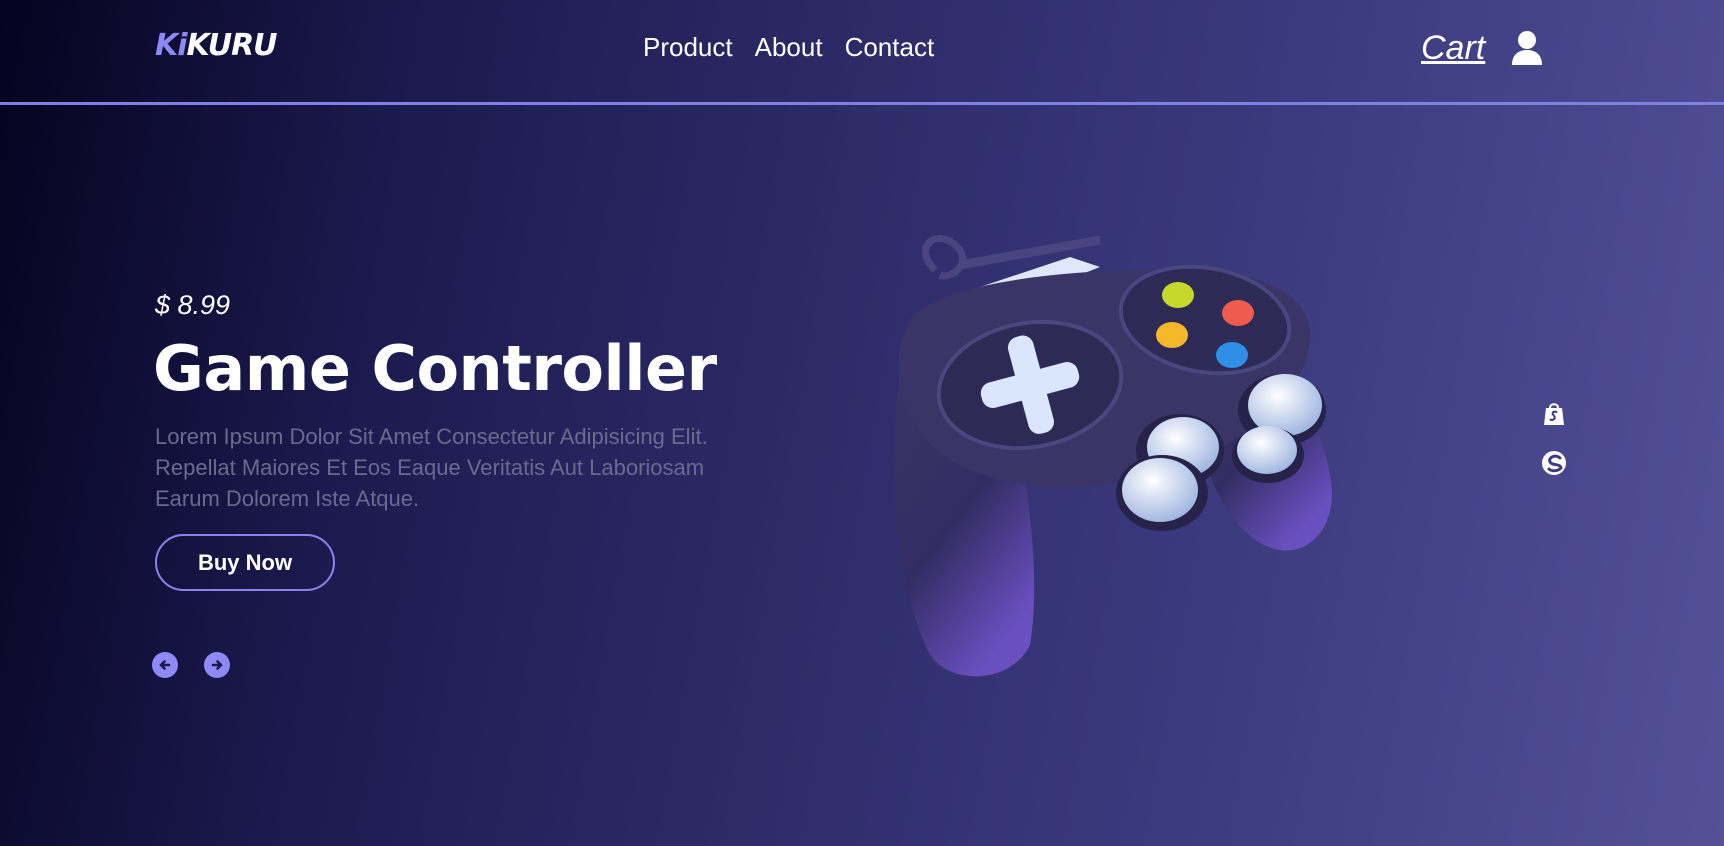 This screenshot has height=846, width=1724. I want to click on arrow-left-glyph, so click(165, 665).